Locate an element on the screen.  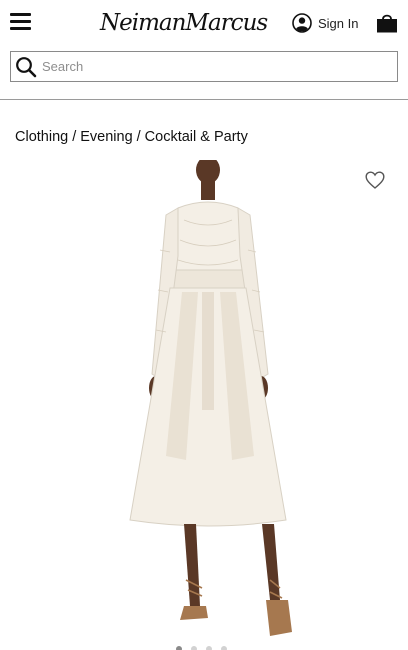
sign-in-label: Sign In is located at coordinates (338, 23).